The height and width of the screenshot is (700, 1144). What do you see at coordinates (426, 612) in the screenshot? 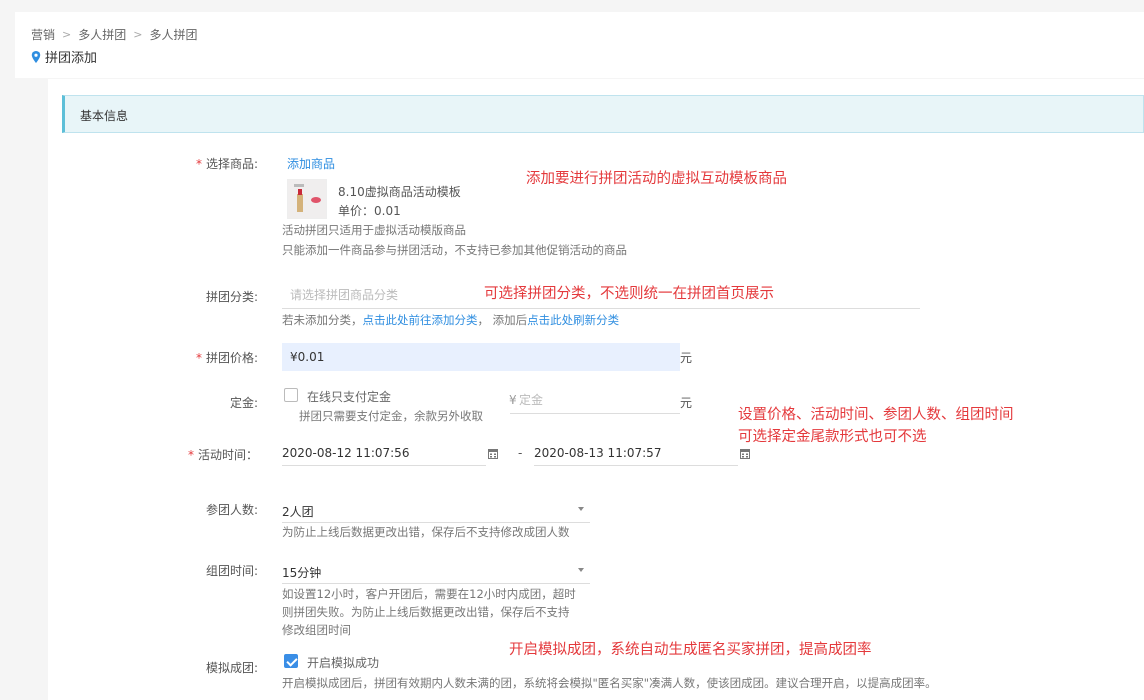
I see `group-time-help-2: 则拼团失败。为防止上线后数据更改出错，保存后不支持` at bounding box center [426, 612].